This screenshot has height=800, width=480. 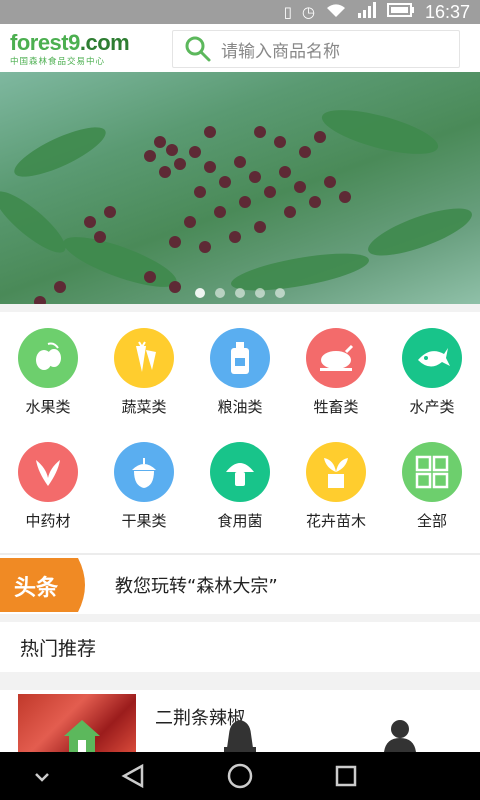 I want to click on carousel-indicator, so click(x=240, y=293).